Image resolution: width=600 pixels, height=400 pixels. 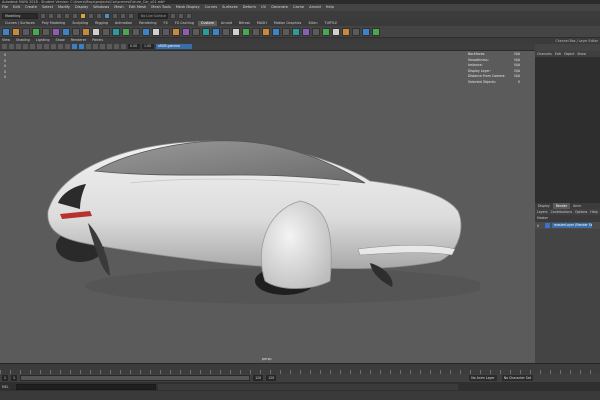 What do you see at coordinates (16, 7) in the screenshot?
I see `menu-edit: Edit` at bounding box center [16, 7].